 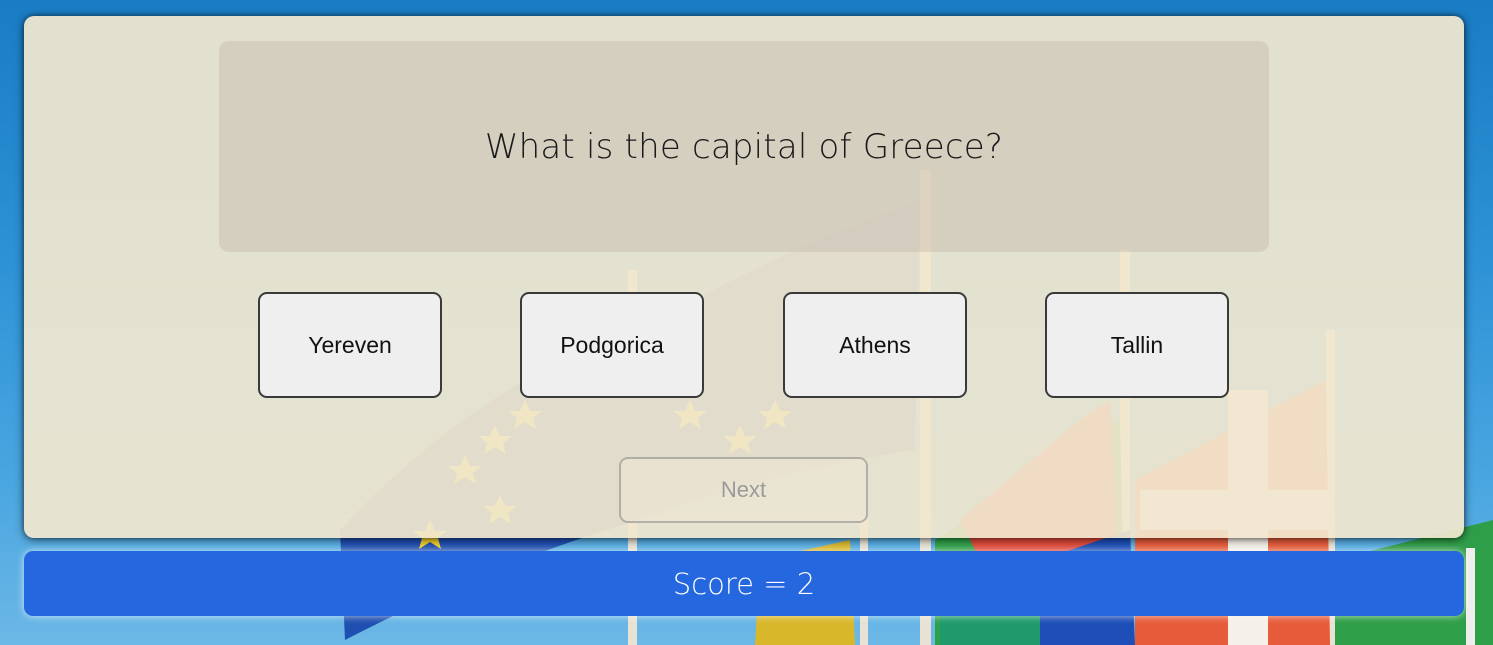 I want to click on answer-button-3: Athens, so click(x=875, y=345).